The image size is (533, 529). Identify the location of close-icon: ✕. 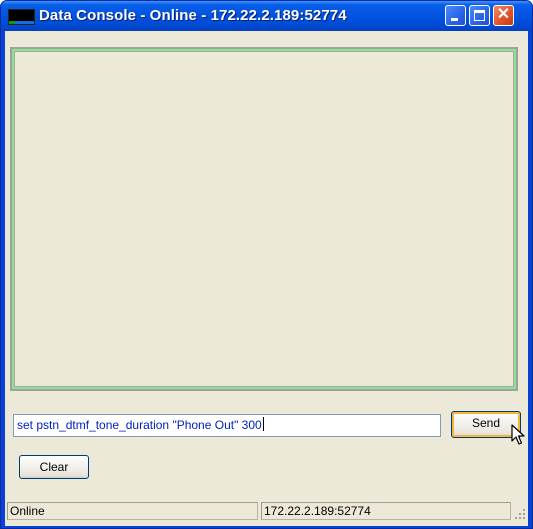
(503, 14).